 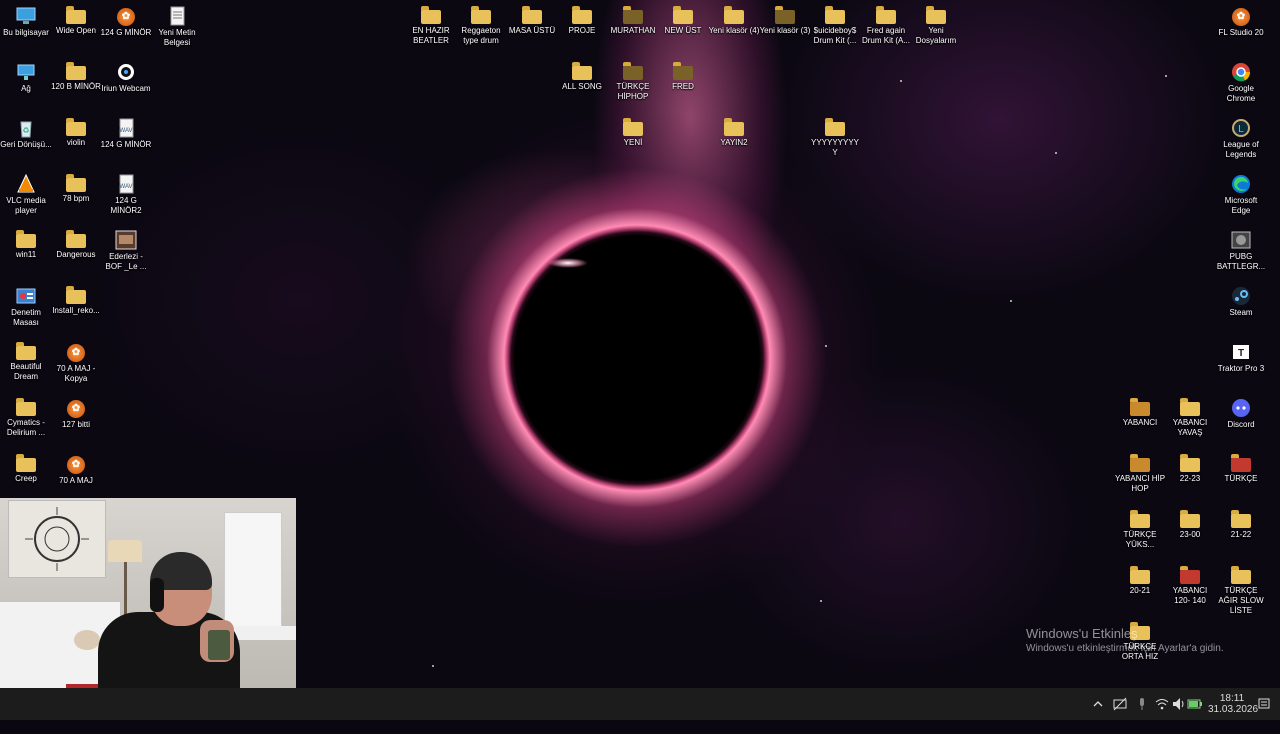 What do you see at coordinates (1190, 583) in the screenshot?
I see `desktop-icon-yabanci-120-140: YABANCI 120- 140` at bounding box center [1190, 583].